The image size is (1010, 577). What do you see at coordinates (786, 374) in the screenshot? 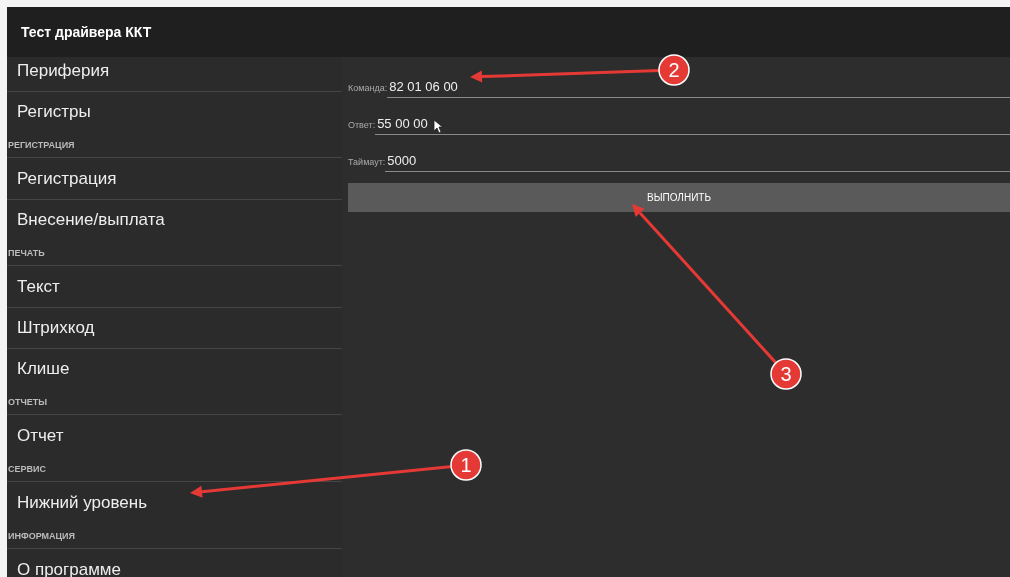
I see `numbered-marker: 3` at bounding box center [786, 374].